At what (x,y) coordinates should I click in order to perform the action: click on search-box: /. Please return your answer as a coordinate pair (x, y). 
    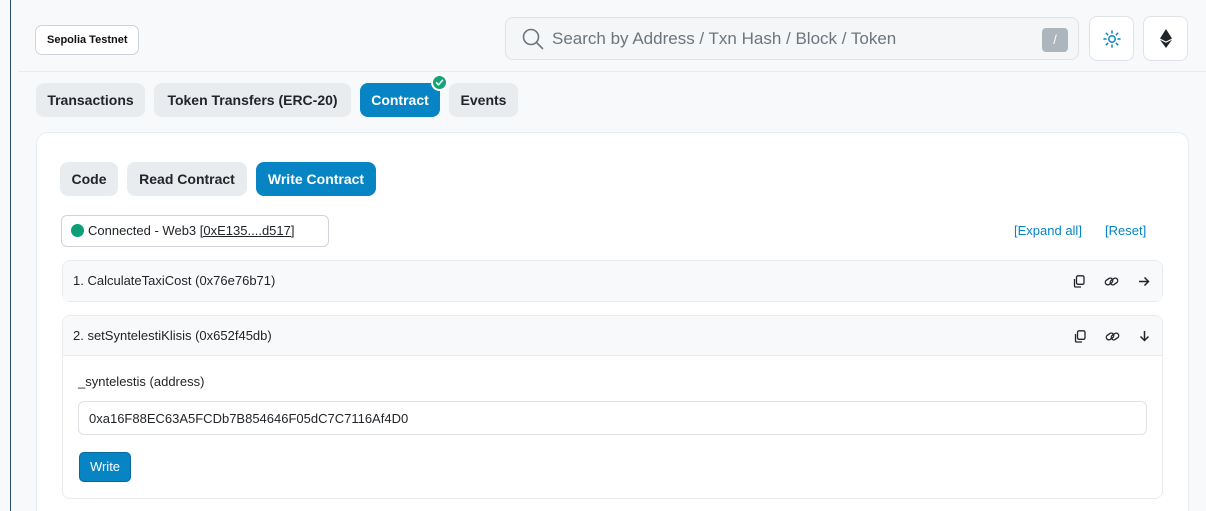
    Looking at the image, I should click on (792, 38).